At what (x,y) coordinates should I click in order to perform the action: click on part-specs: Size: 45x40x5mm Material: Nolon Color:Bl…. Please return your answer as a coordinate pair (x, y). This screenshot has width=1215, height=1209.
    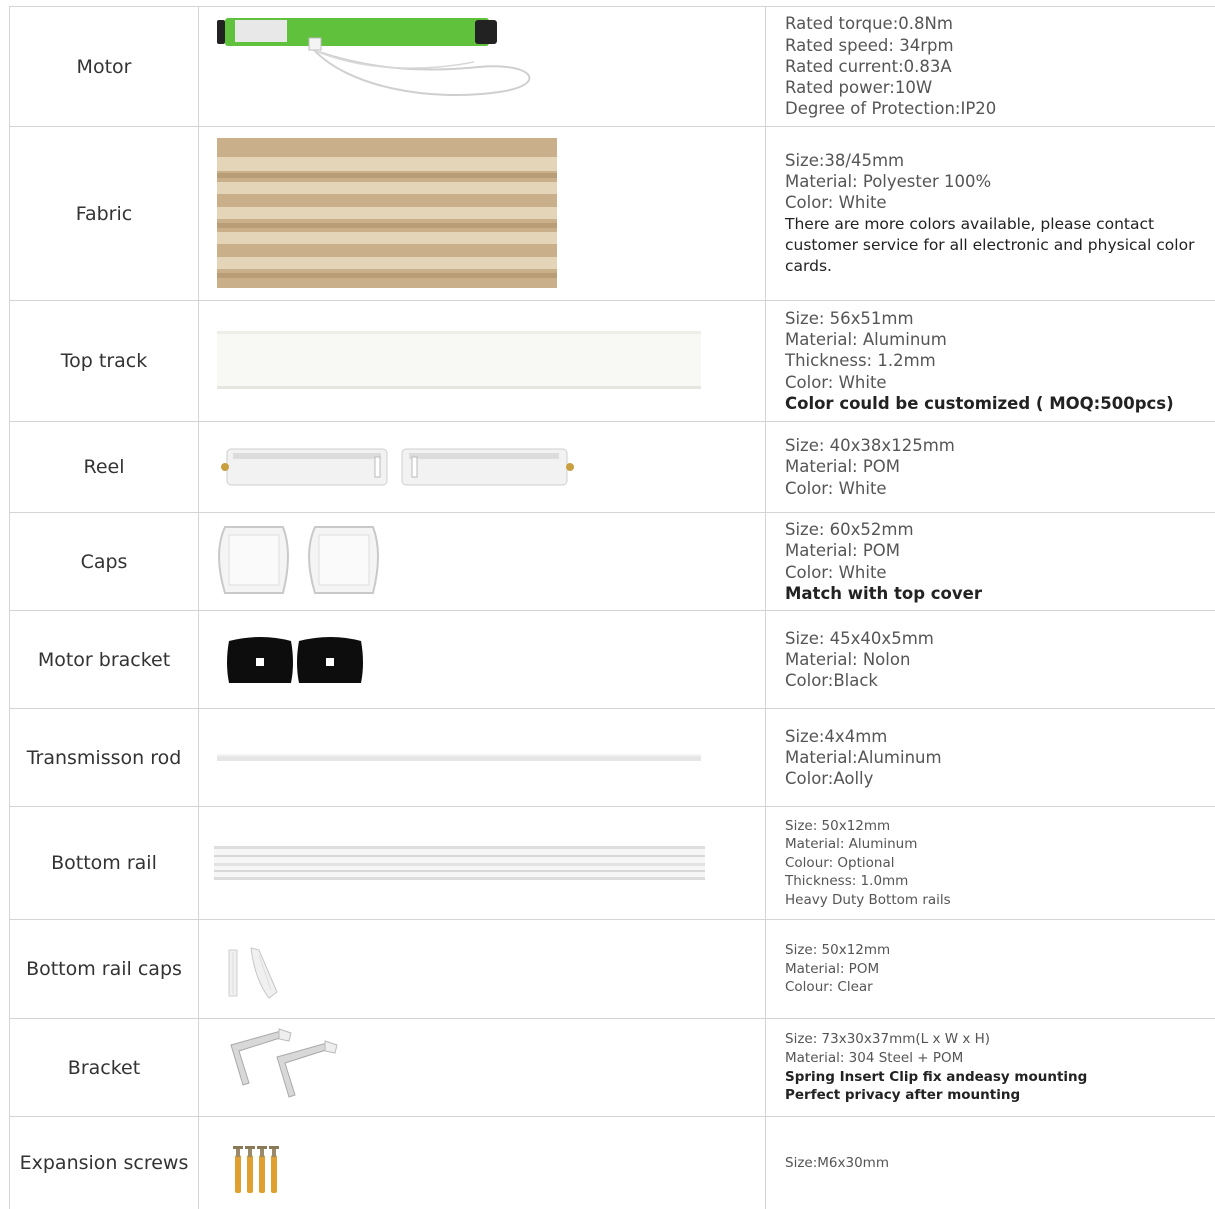
    Looking at the image, I should click on (990, 659).